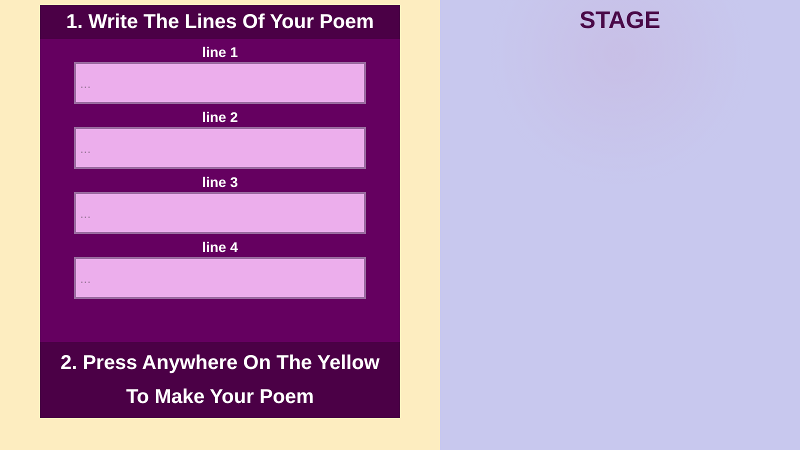 The width and height of the screenshot is (800, 450). I want to click on line-label: line 4, so click(220, 247).